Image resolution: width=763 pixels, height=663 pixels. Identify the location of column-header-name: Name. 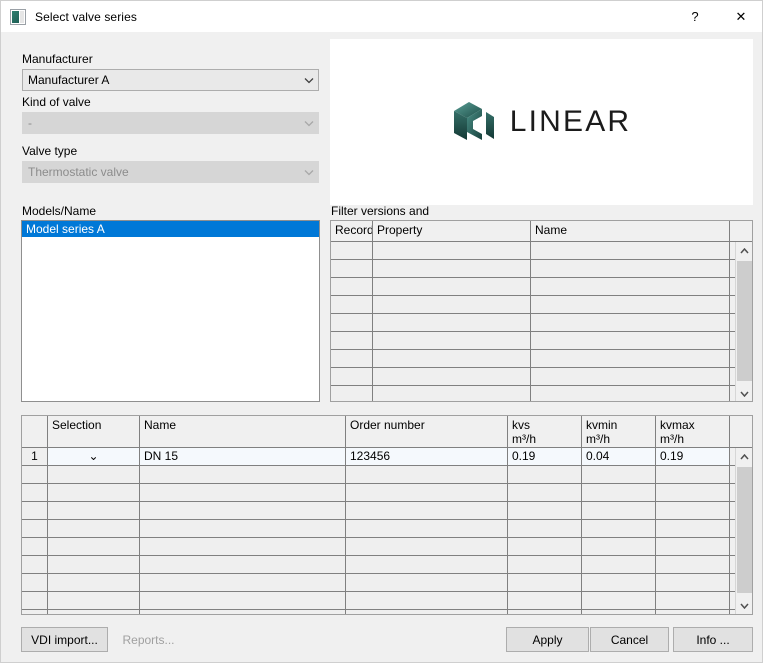
(243, 431).